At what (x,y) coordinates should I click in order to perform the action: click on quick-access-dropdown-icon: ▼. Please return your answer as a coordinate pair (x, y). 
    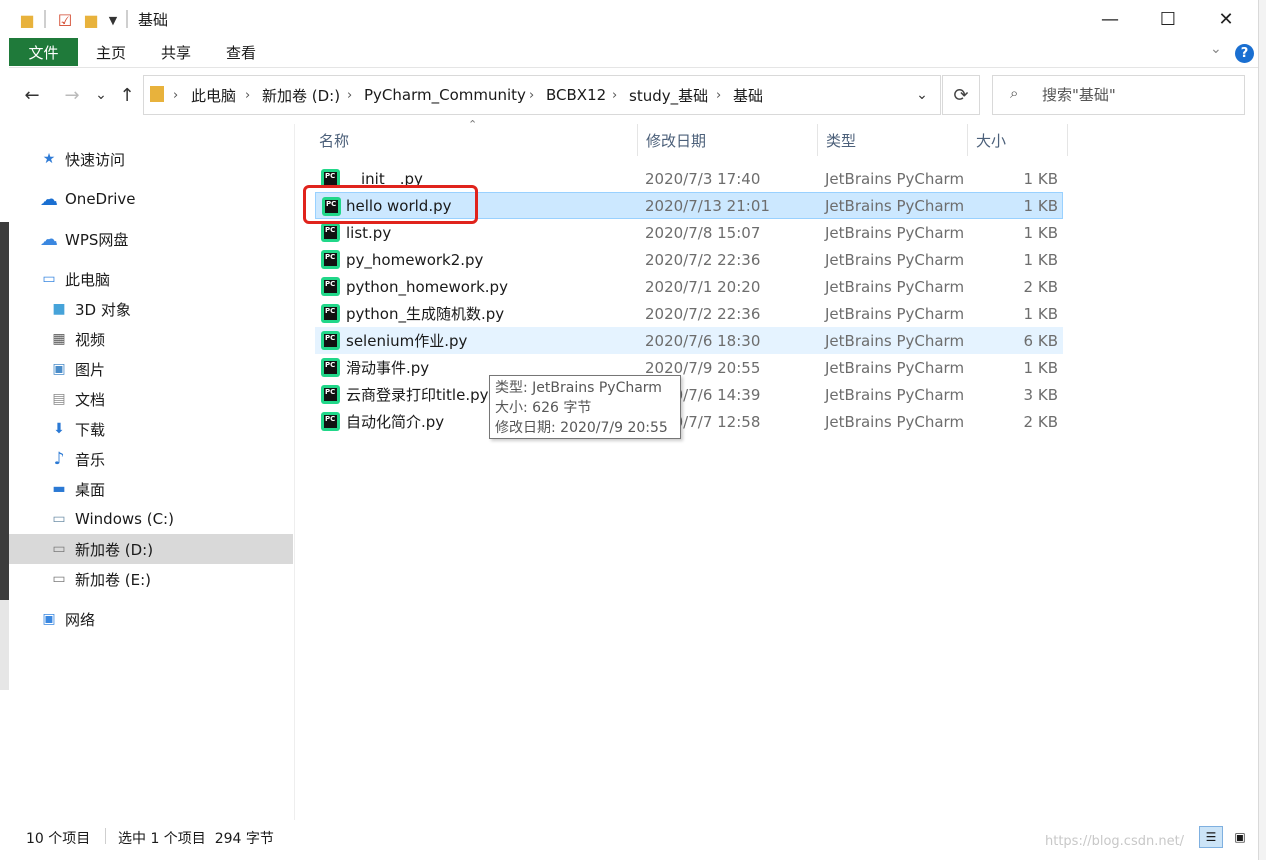
    Looking at the image, I should click on (113, 20).